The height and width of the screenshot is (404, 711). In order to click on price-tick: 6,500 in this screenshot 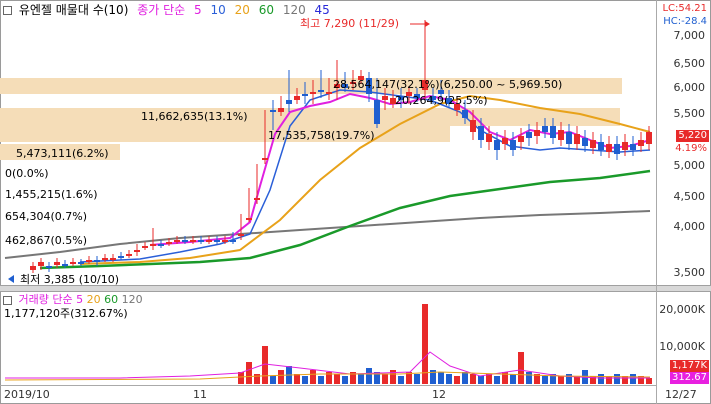, I will do `click(689, 63)`.